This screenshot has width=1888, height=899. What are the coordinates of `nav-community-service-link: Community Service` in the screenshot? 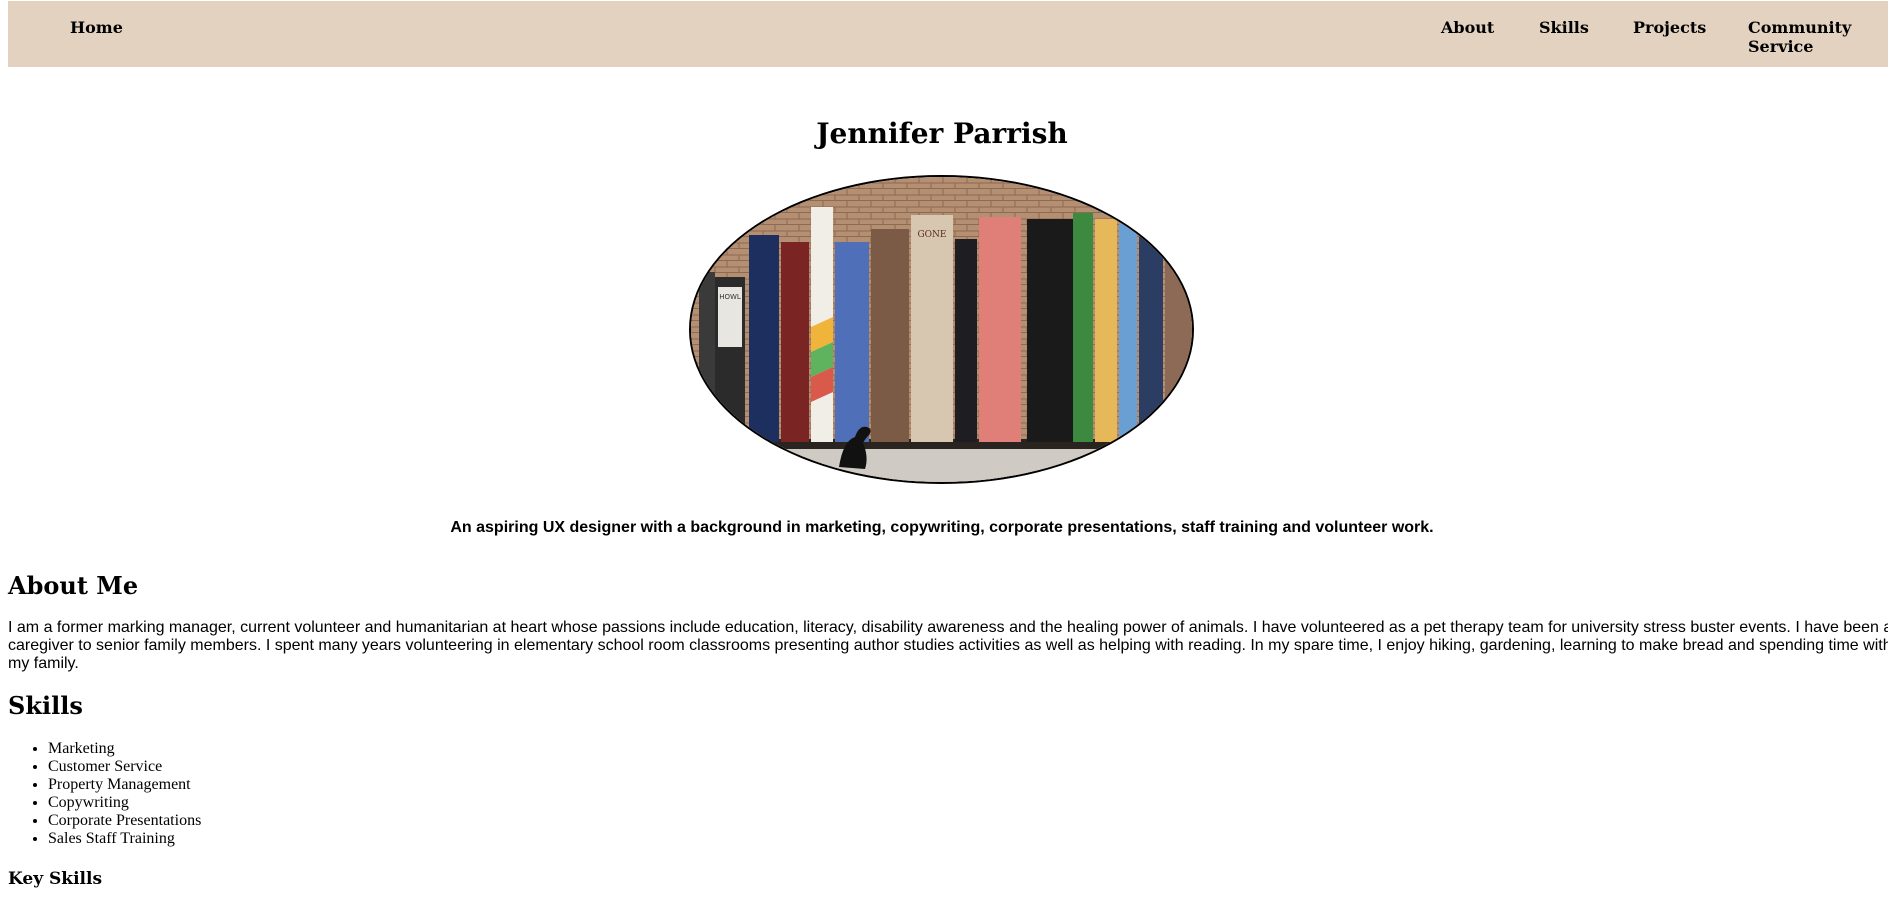 It's located at (1799, 37).